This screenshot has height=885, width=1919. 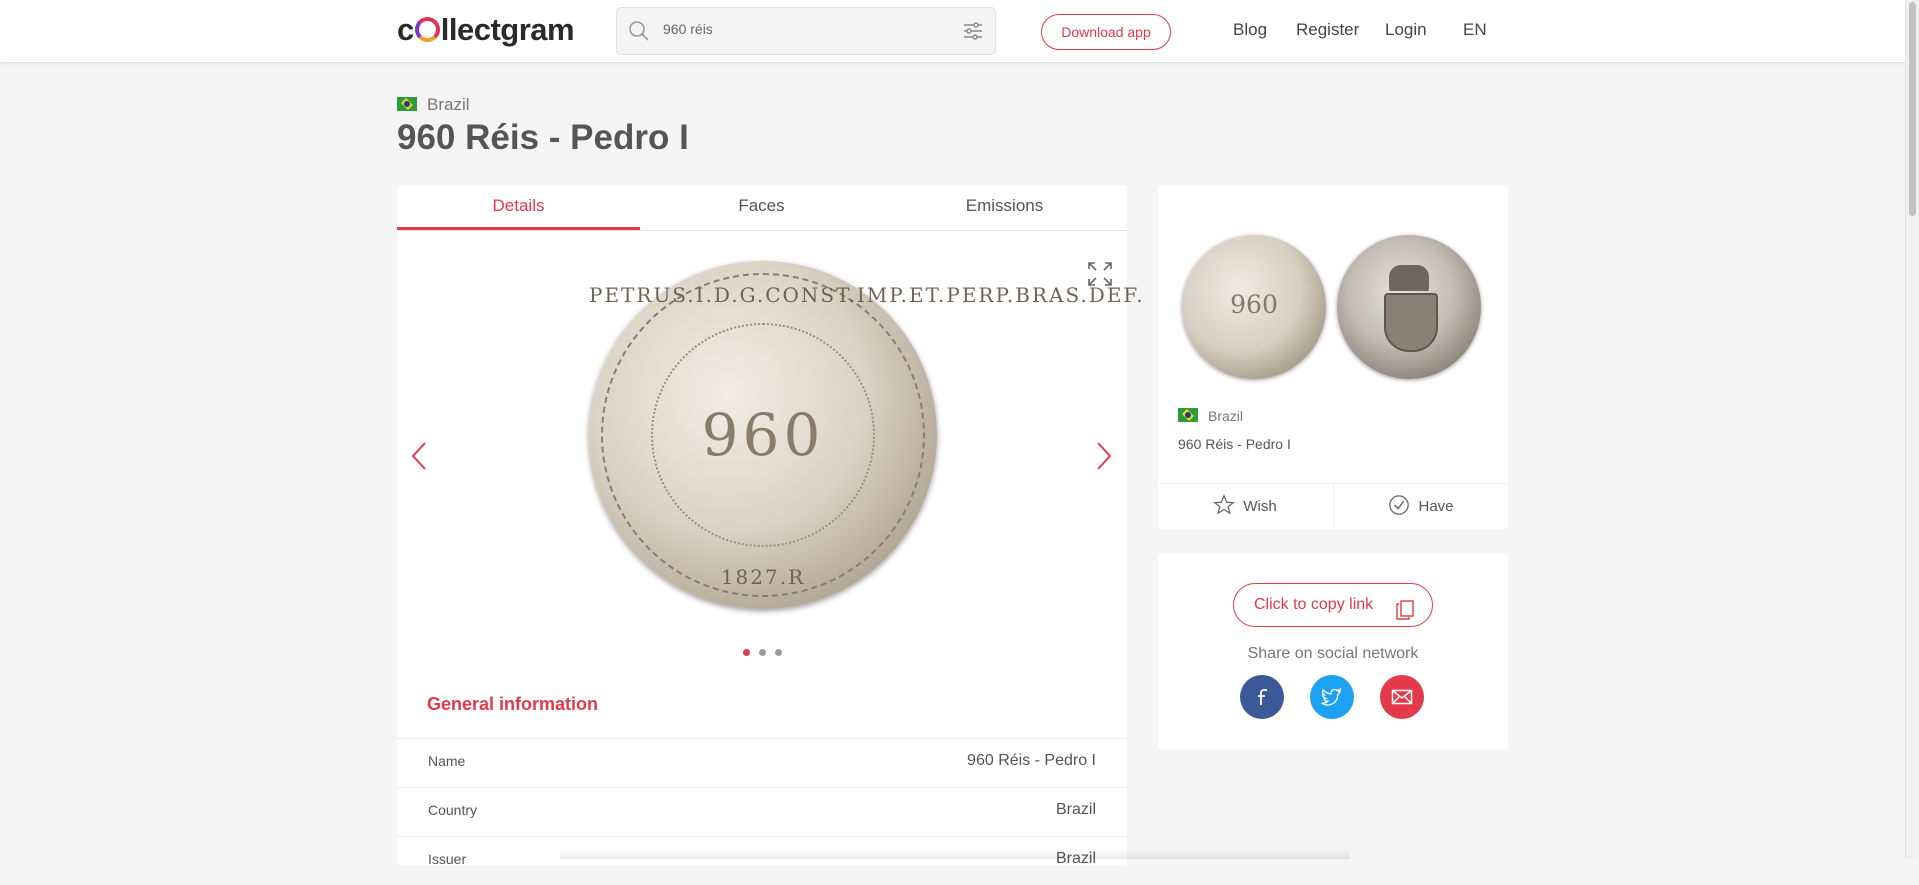 What do you see at coordinates (1399, 505) in the screenshot?
I see `check-circle-icon` at bounding box center [1399, 505].